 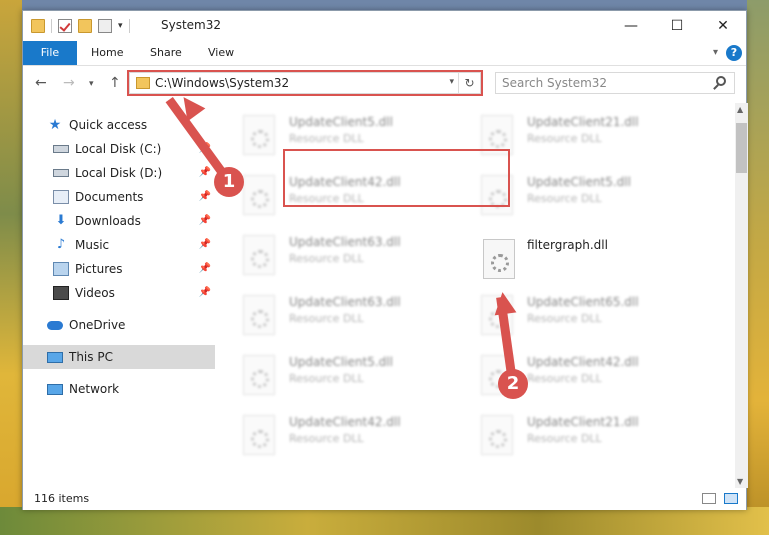 What do you see at coordinates (731, 498) in the screenshot?
I see `large-icons-view-icon` at bounding box center [731, 498].